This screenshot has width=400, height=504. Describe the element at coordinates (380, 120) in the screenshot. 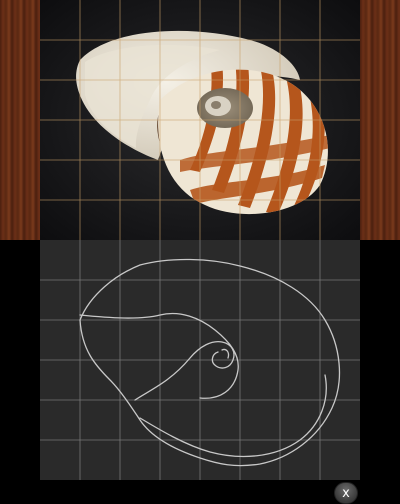

I see `wood-frame-right` at that location.